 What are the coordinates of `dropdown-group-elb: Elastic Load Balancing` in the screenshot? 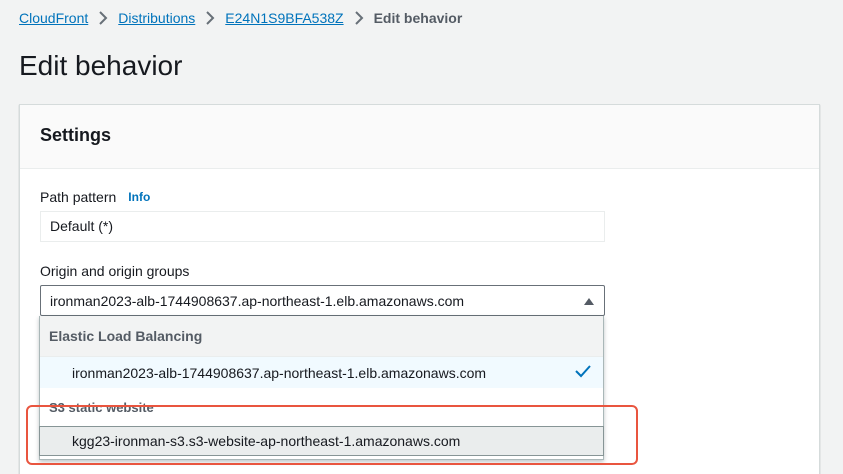 It's located at (321, 336).